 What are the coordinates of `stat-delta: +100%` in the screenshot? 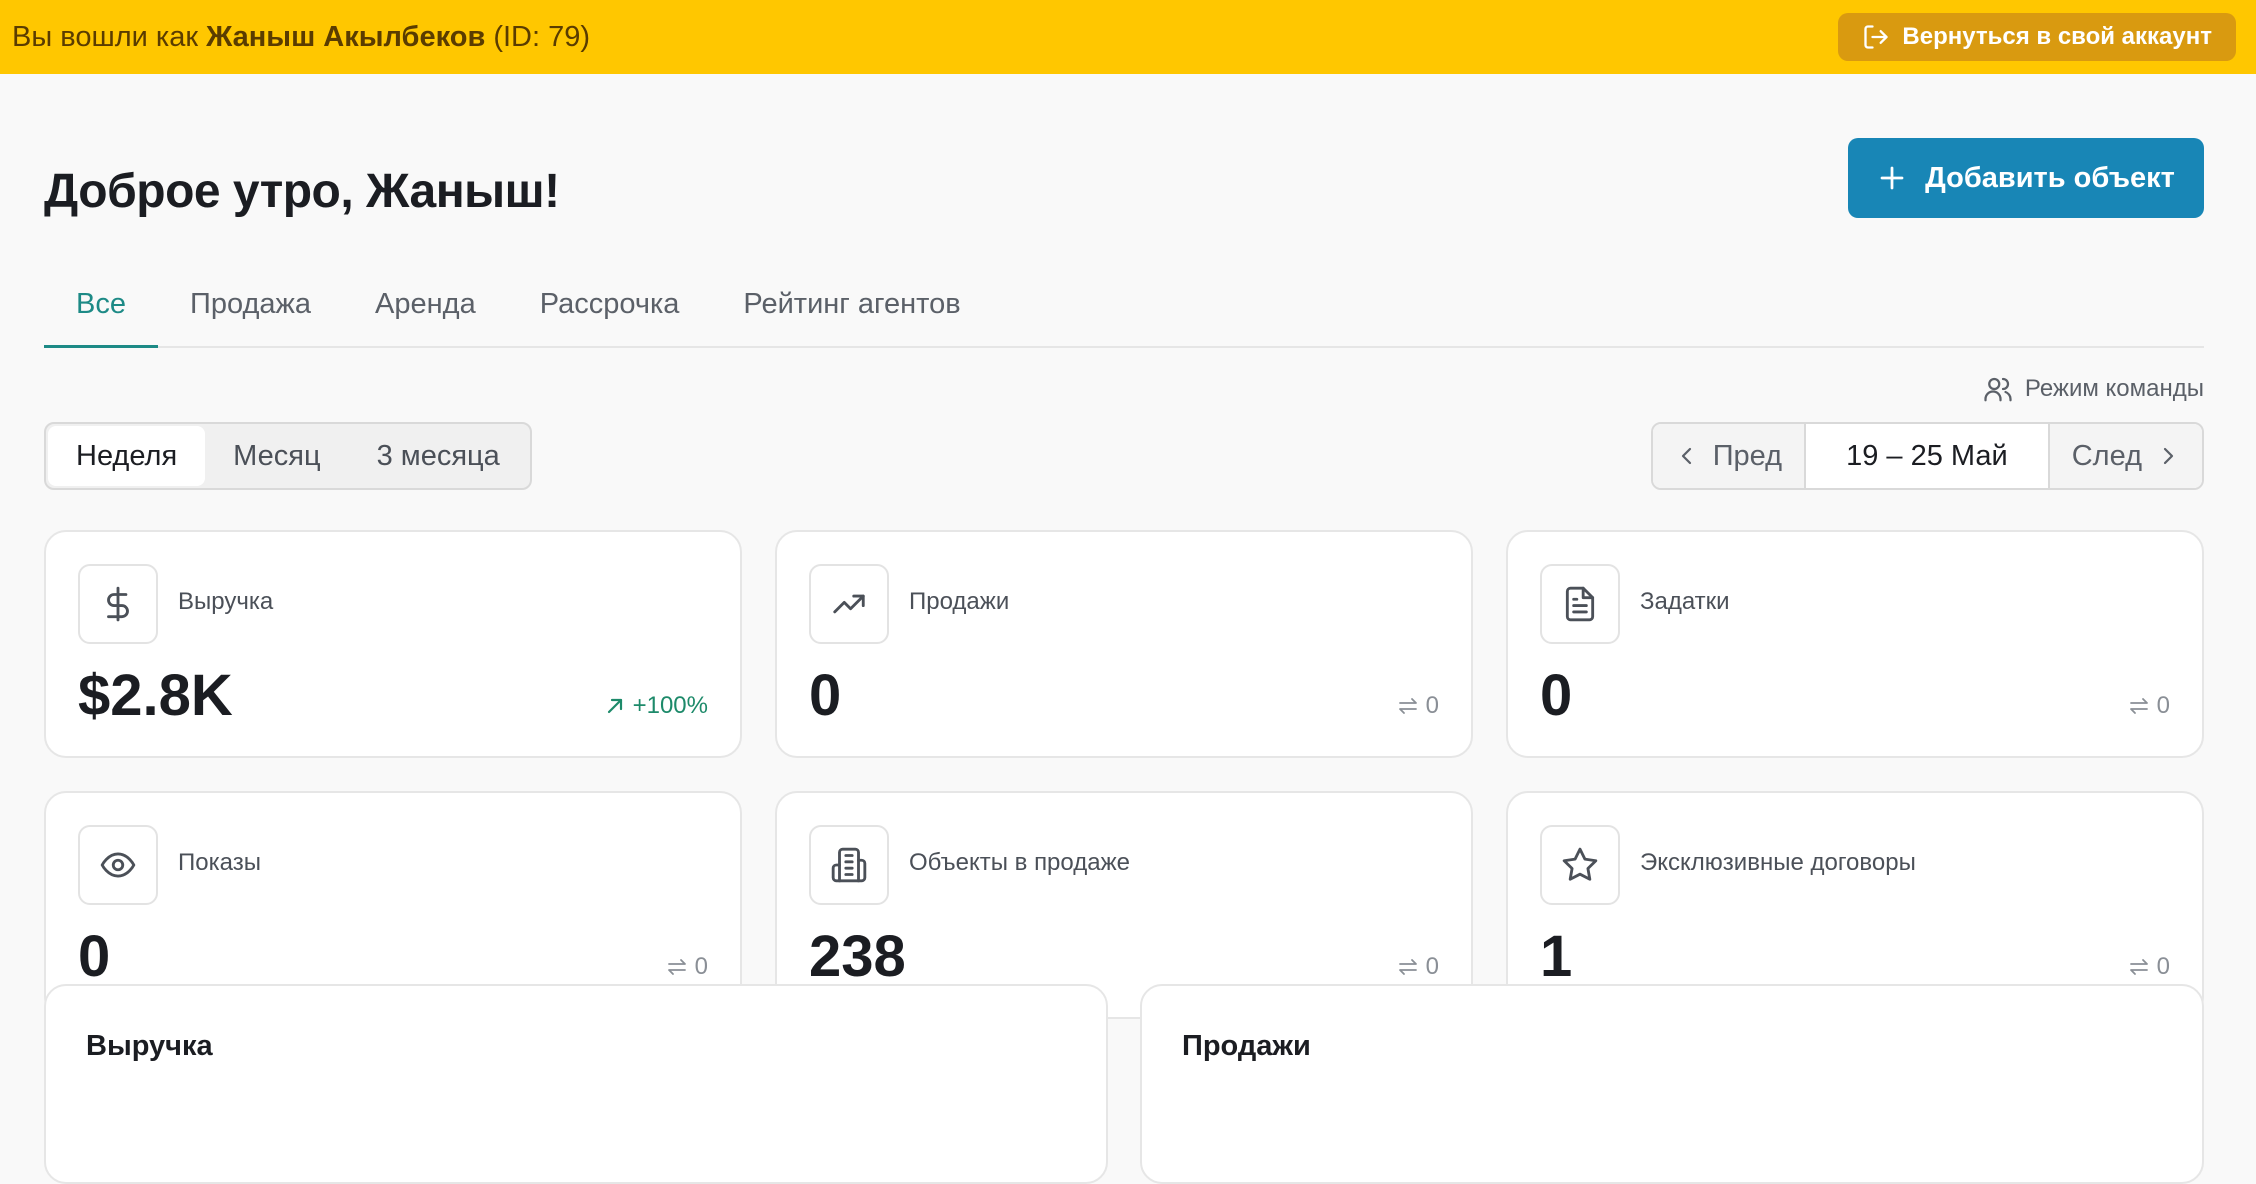 It's located at (655, 706).